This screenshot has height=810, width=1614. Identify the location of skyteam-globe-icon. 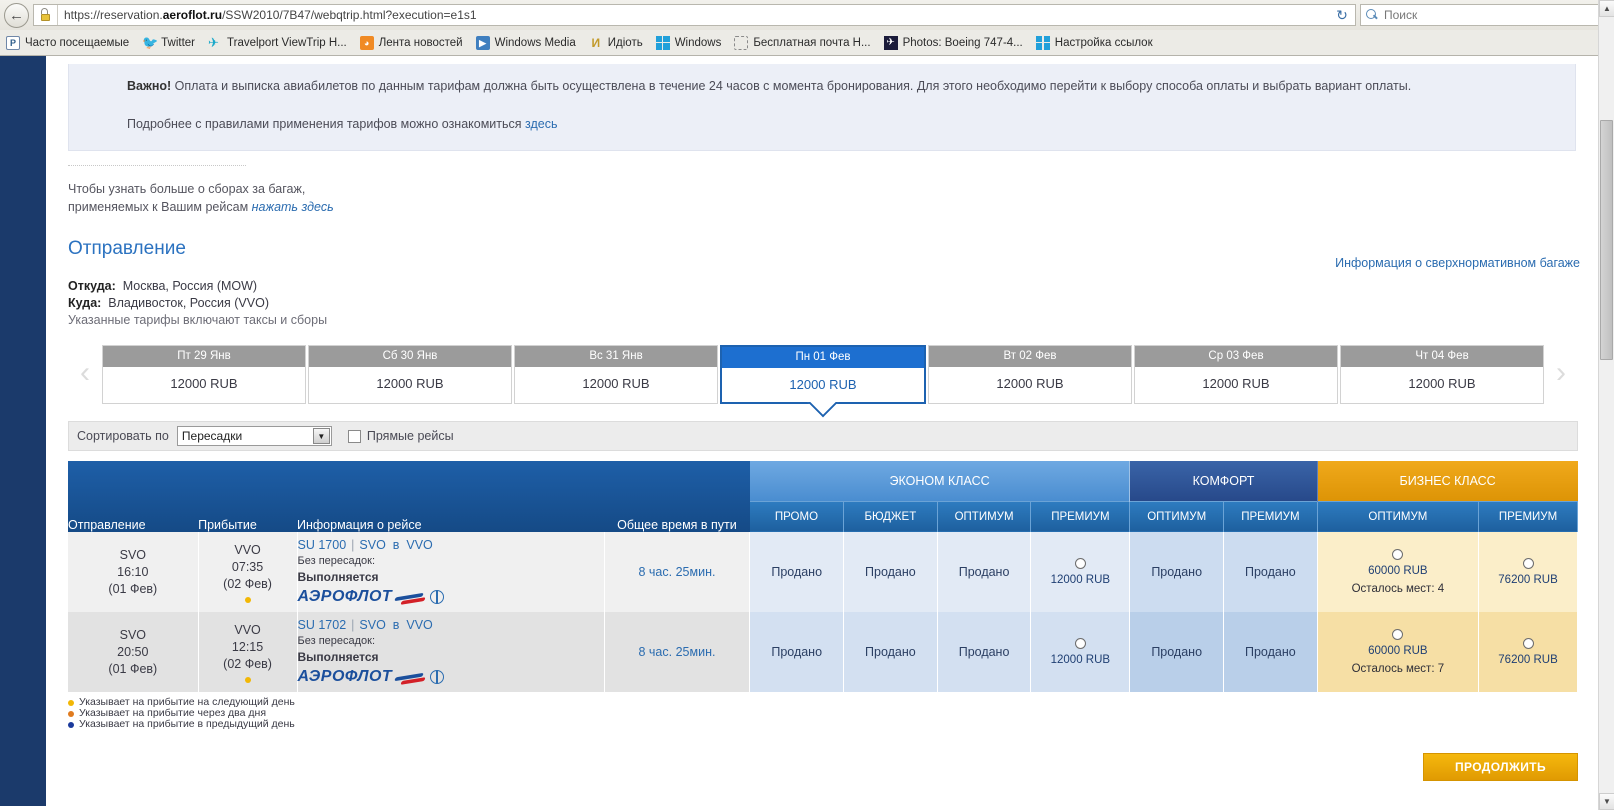
(437, 597).